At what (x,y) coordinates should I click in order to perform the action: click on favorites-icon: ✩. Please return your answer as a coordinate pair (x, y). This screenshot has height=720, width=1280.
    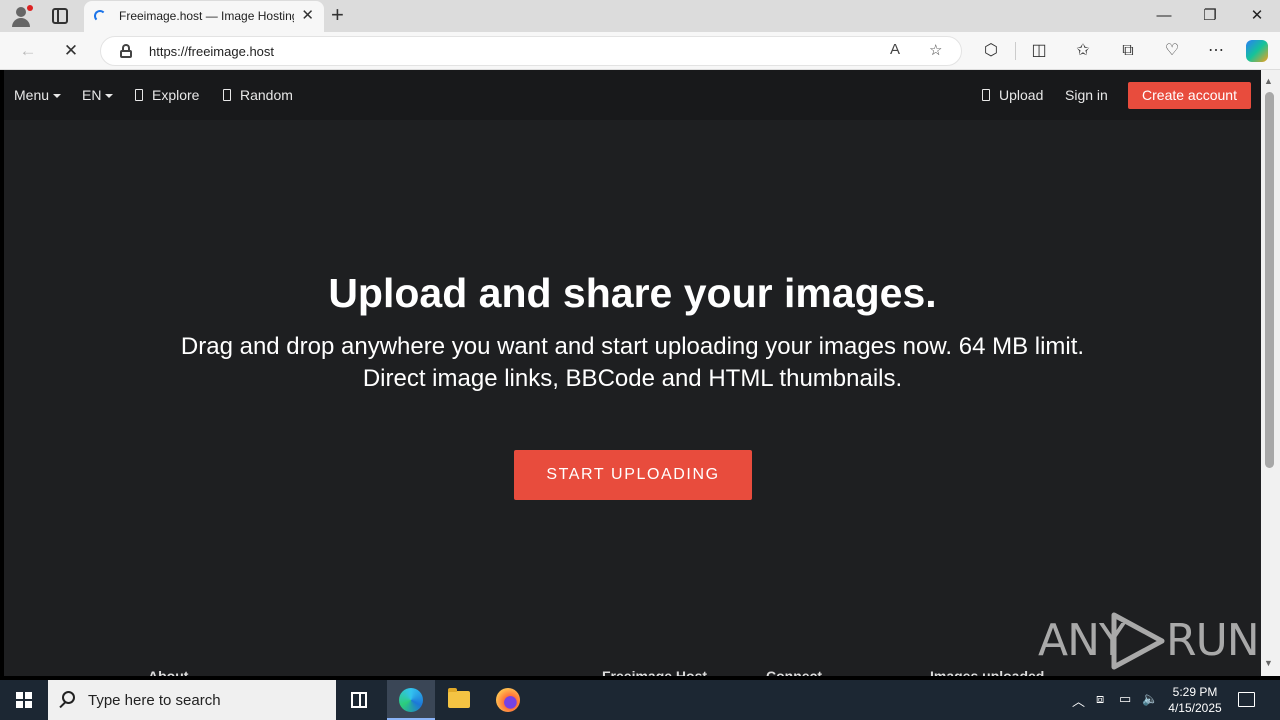
    Looking at the image, I should click on (1083, 51).